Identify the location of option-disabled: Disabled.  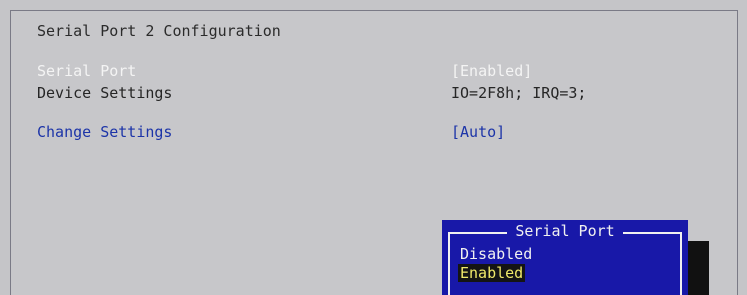
(496, 254).